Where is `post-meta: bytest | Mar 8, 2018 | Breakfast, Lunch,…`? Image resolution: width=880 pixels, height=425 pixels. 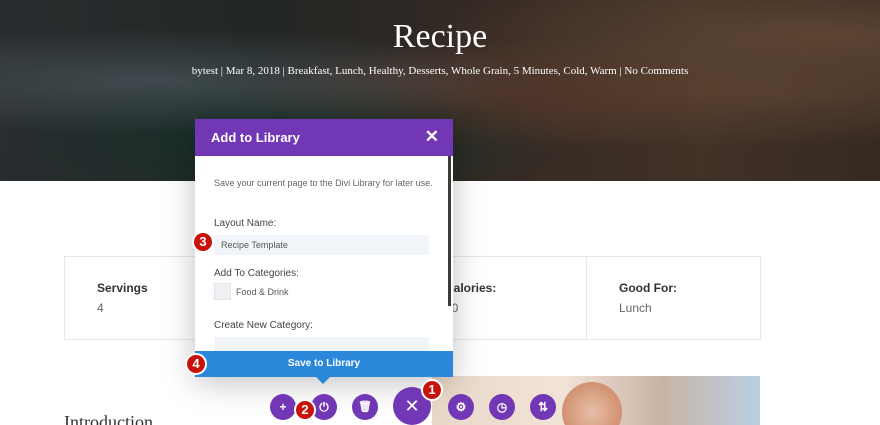
post-meta: bytest | Mar 8, 2018 | Breakfast, Lunch,… is located at coordinates (440, 71).